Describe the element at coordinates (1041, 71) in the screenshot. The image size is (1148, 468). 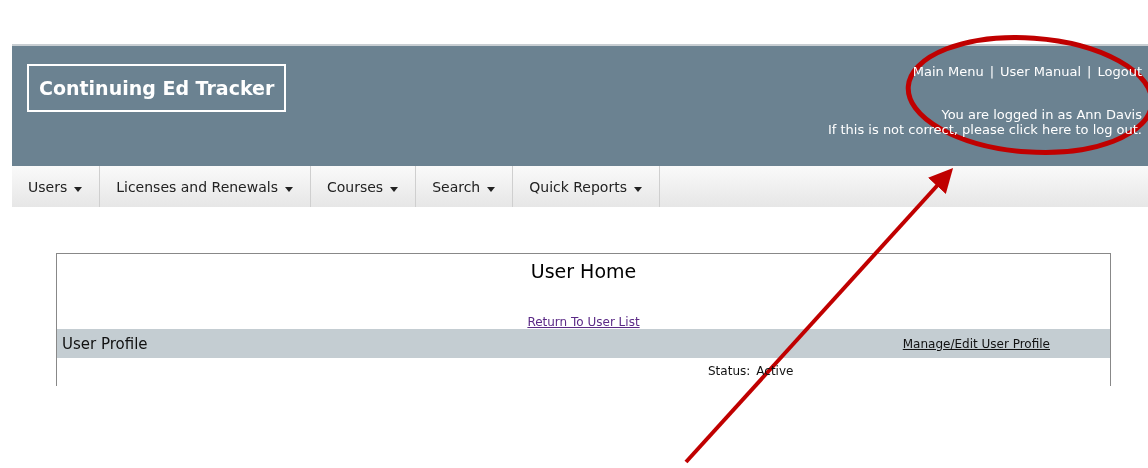
I see `header-link: User Manual` at that location.